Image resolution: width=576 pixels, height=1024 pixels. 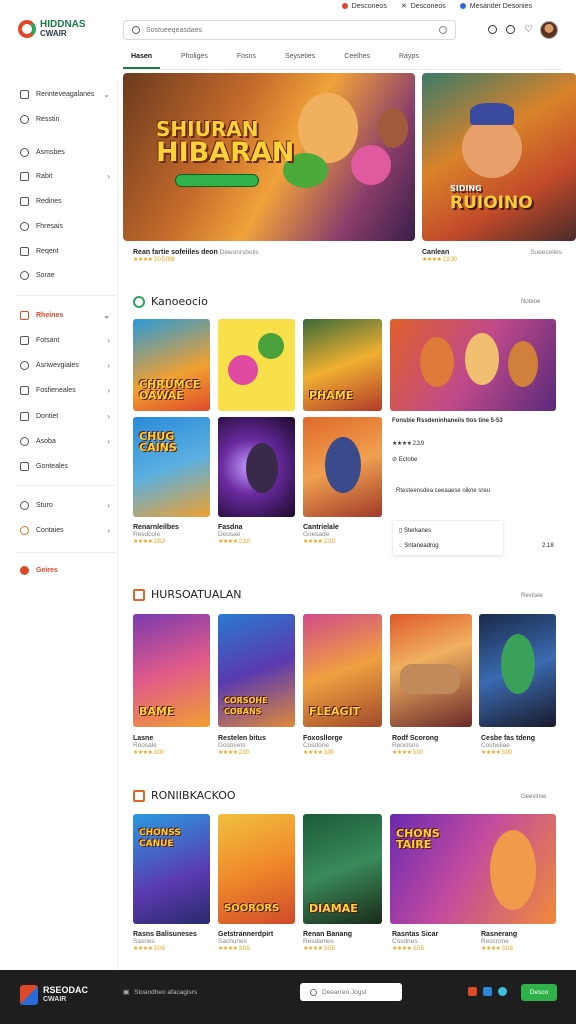 What do you see at coordinates (321, 534) in the screenshot?
I see `card-caption: Cantrielale Goesade ★★★★ 2.3.0` at bounding box center [321, 534].